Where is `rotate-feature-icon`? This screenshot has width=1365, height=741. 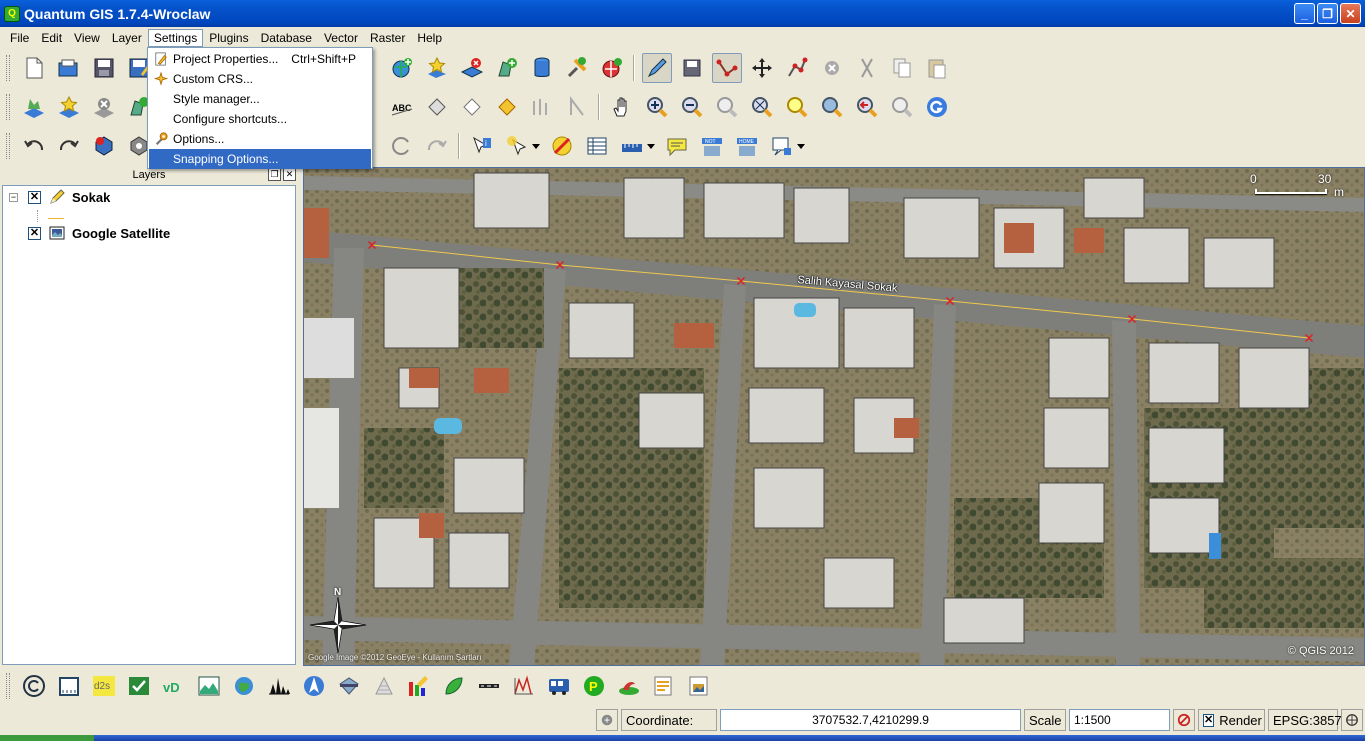
rotate-feature-icon is located at coordinates (437, 146).